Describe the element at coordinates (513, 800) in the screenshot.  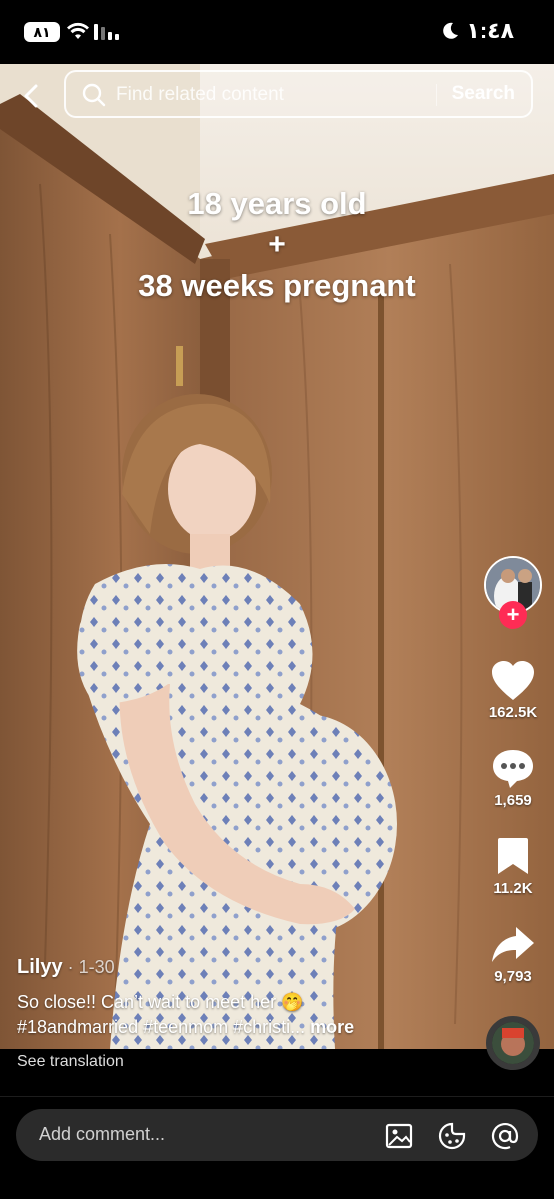
I see `comment-count: 1,659` at that location.